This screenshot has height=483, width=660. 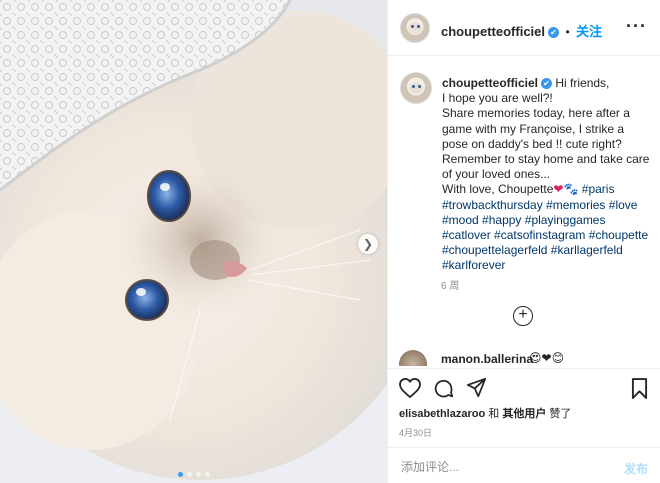 I want to click on caption-signoff: With love, Choupette, so click(x=498, y=189).